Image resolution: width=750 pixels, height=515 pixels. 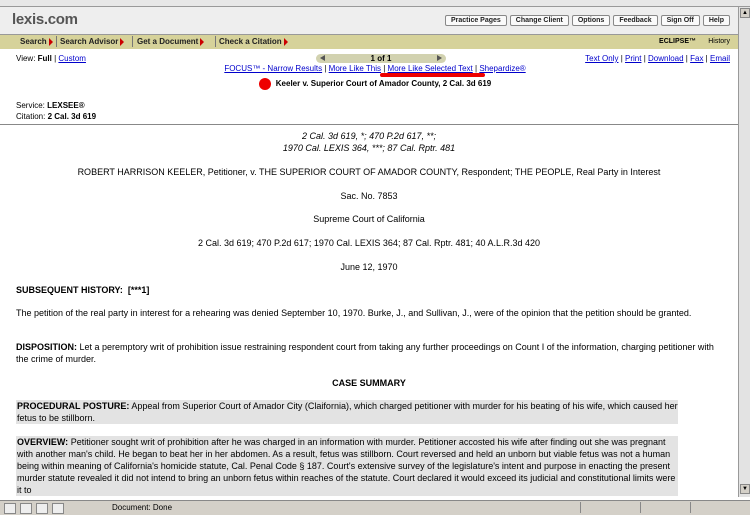 I want to click on subsequent-history-heading: SUBSEQUENT HISTORY: [***1], so click(x=368, y=290).